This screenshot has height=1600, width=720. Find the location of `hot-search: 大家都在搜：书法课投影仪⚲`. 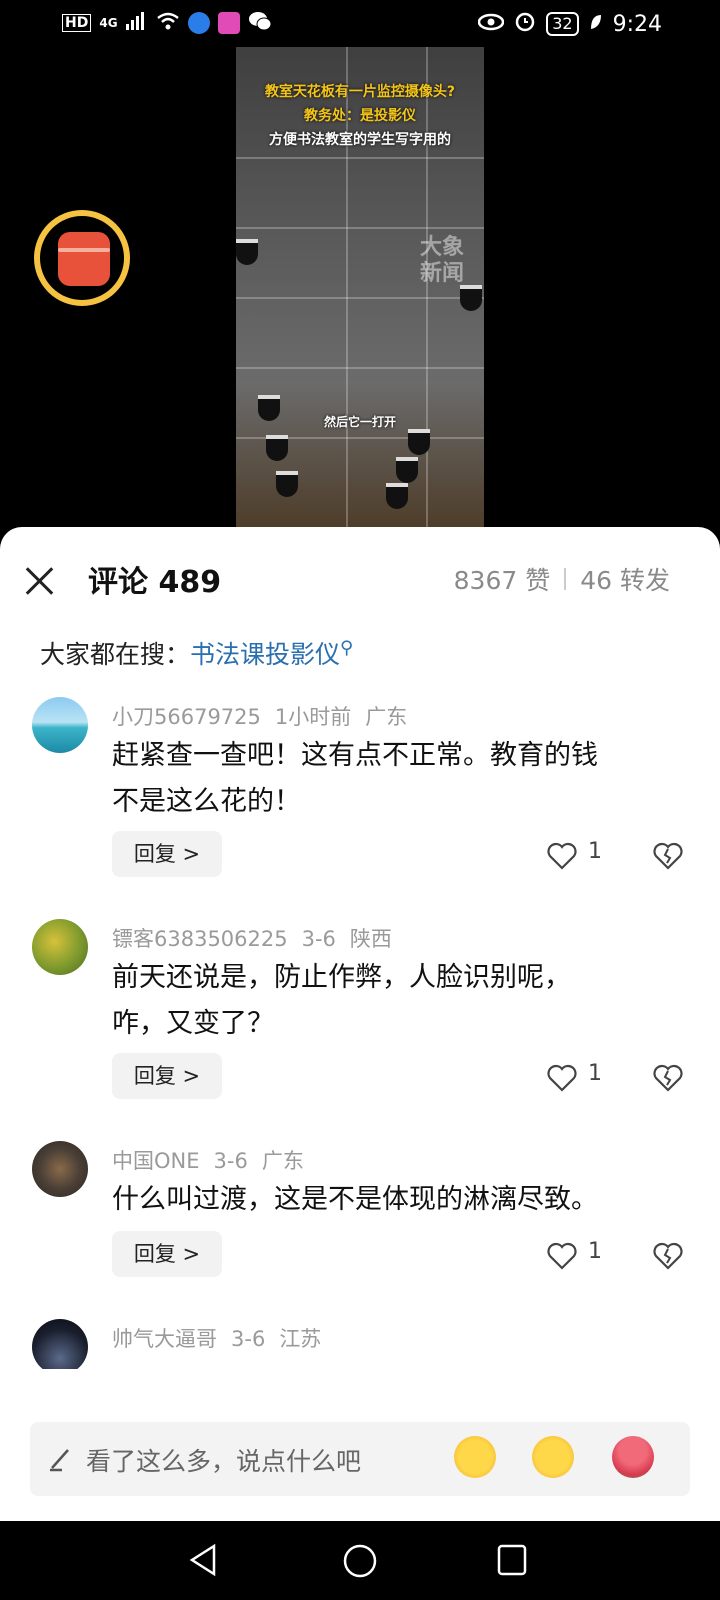

hot-search: 大家都在搜：书法课投影仪⚲ is located at coordinates (196, 653).